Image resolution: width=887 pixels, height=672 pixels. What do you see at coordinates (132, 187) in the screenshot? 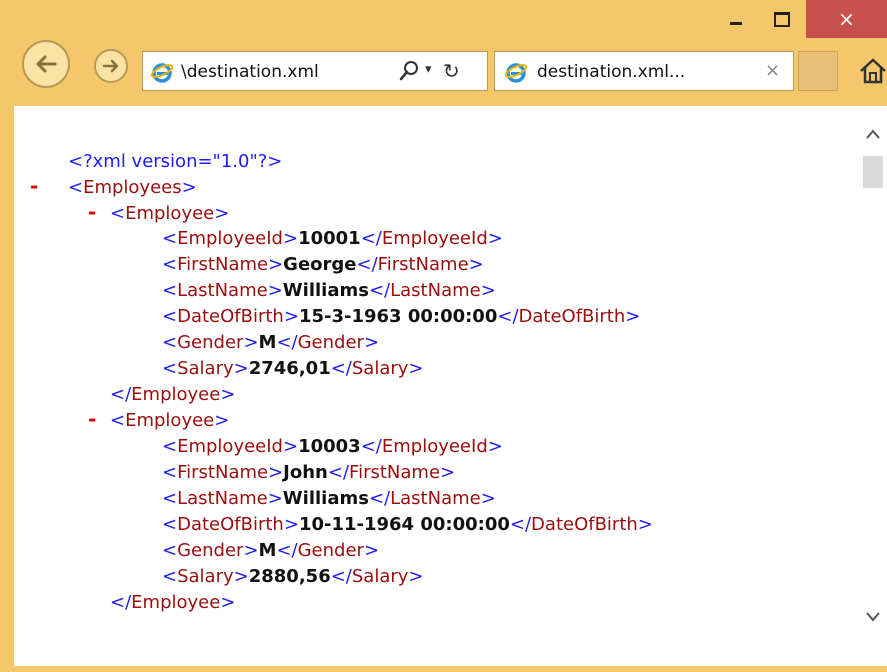
I see `xml-root-open: <Employees>` at bounding box center [132, 187].